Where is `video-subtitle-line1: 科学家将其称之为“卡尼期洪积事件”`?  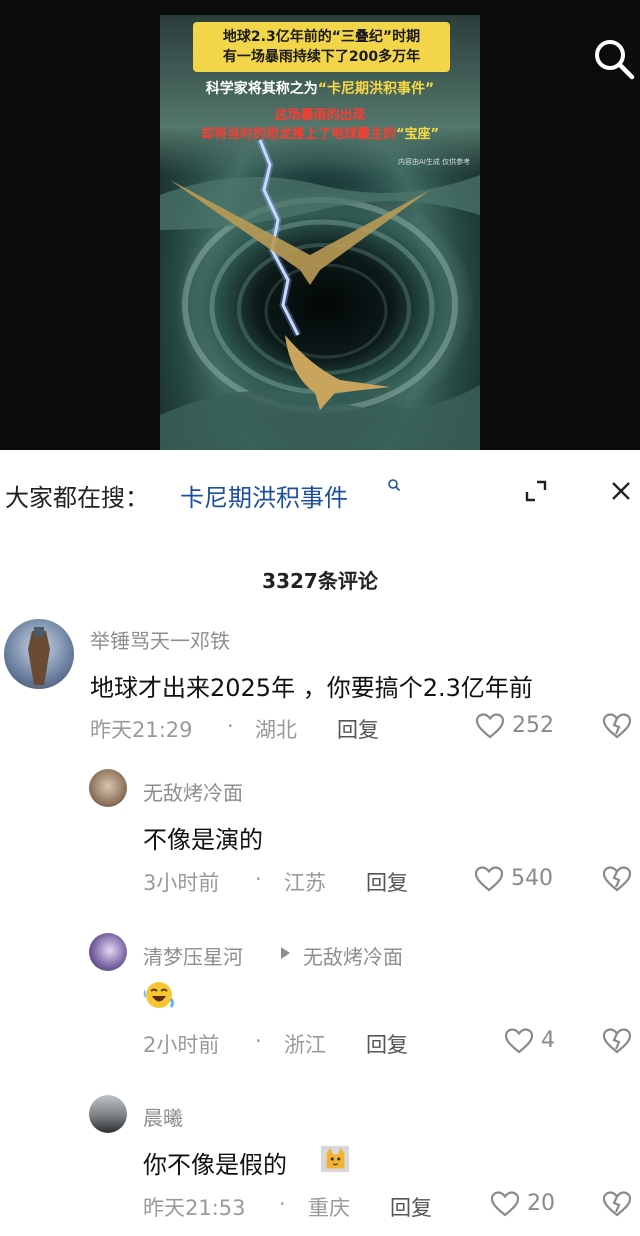 video-subtitle-line1: 科学家将其称之为“卡尼期洪积事件” is located at coordinates (320, 89).